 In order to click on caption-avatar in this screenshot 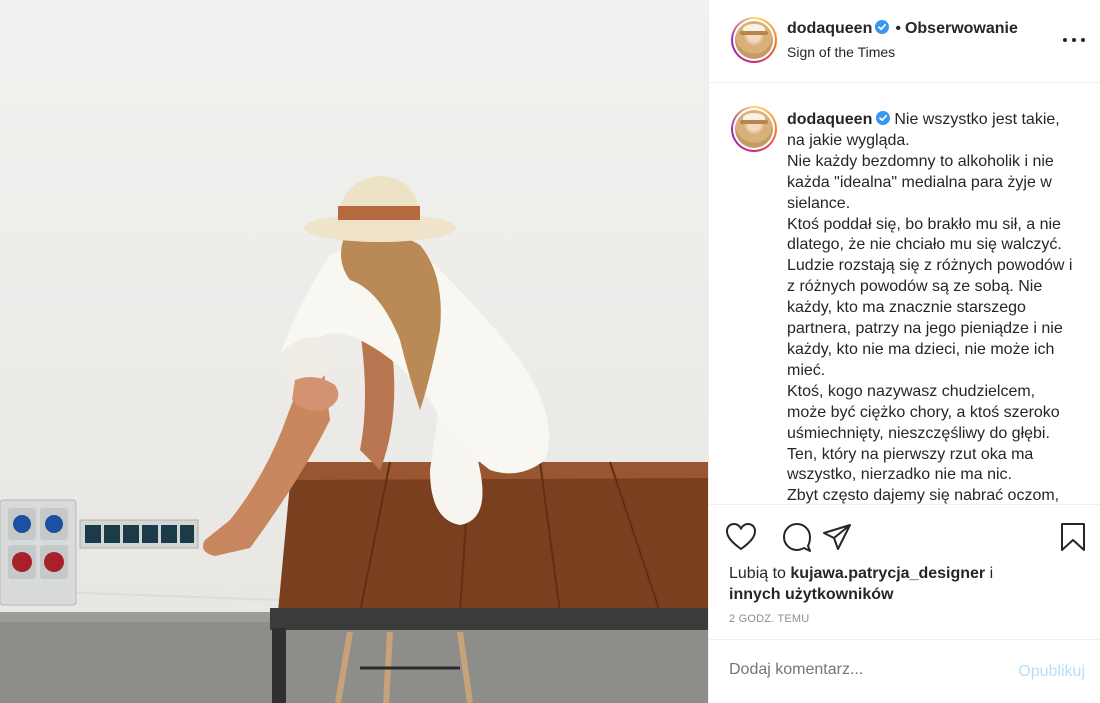, I will do `click(754, 129)`.